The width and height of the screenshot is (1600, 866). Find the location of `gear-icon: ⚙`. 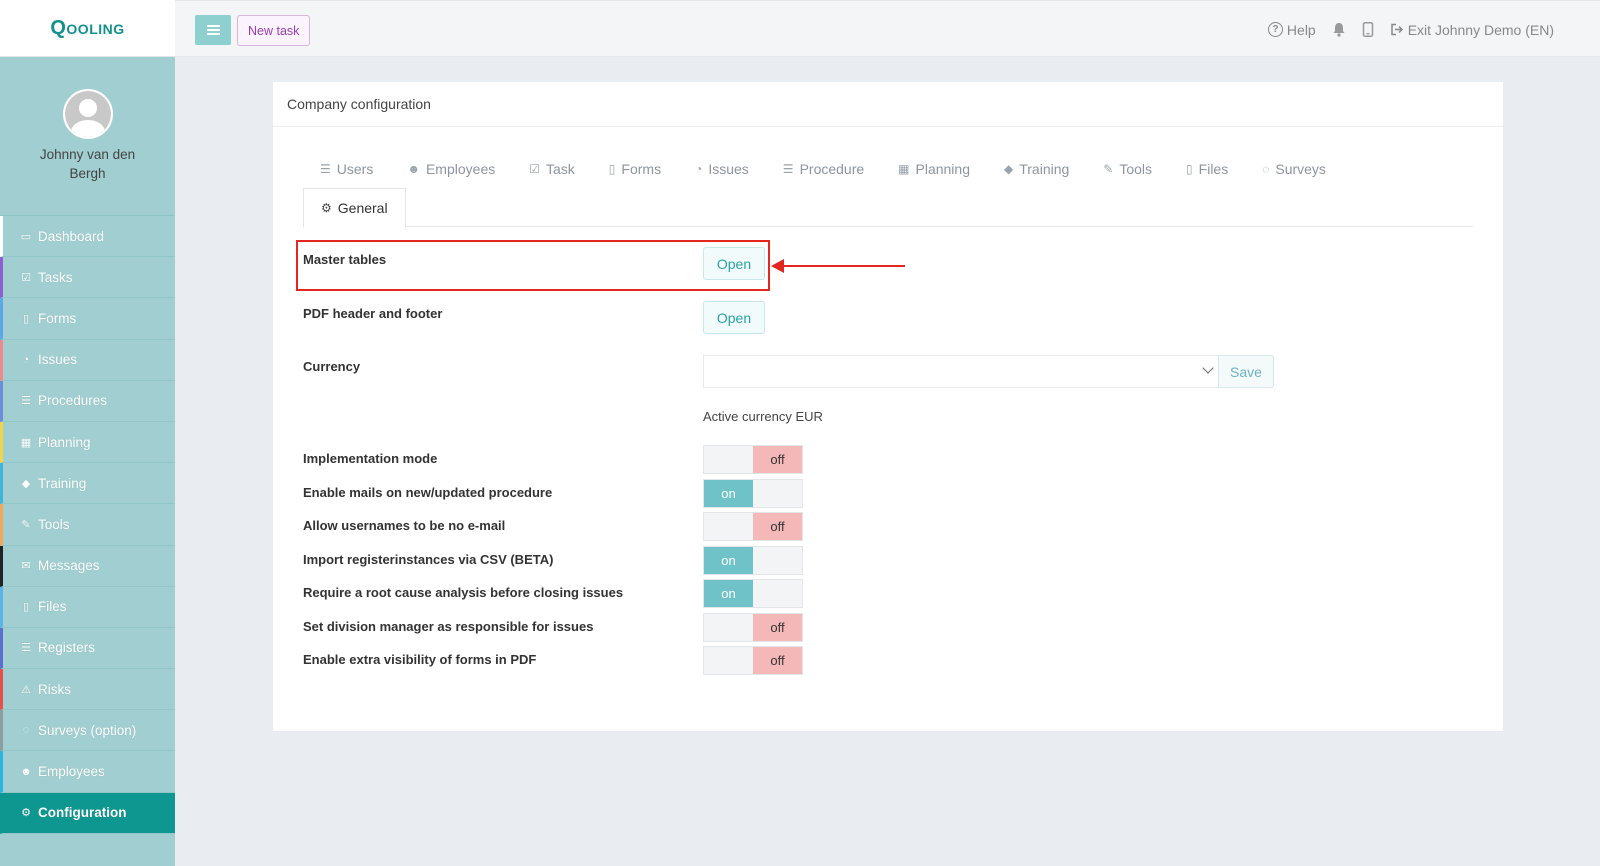

gear-icon: ⚙ is located at coordinates (326, 208).